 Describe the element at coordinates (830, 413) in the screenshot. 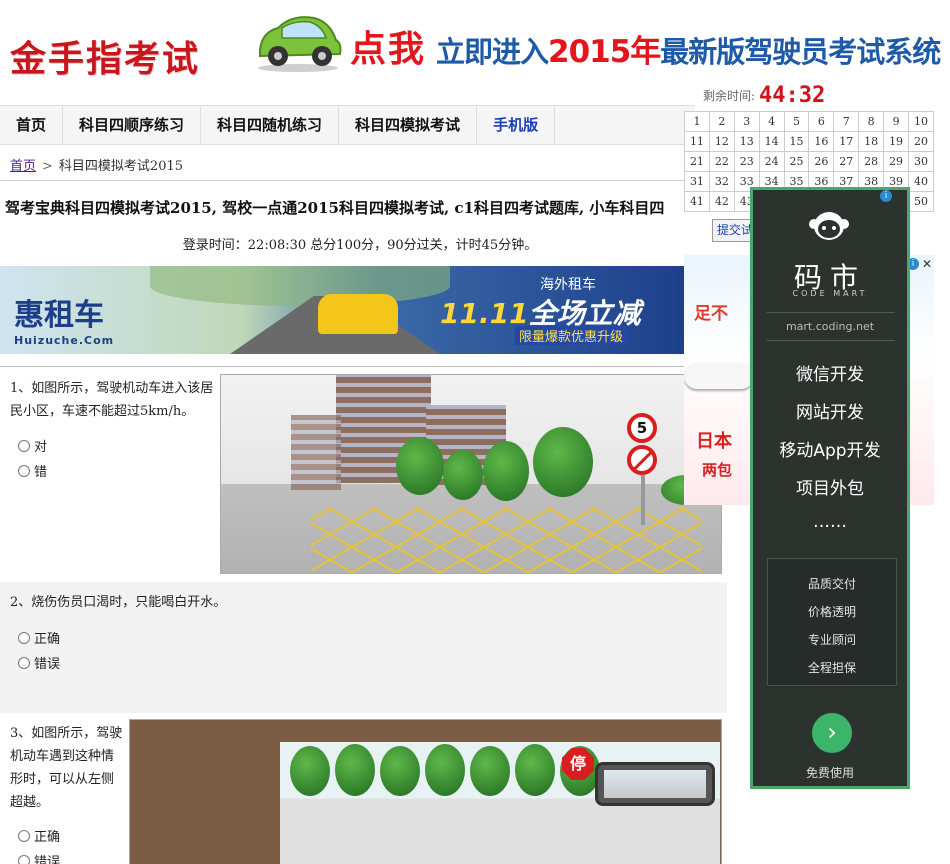

I see `service-item: 网站开发` at that location.